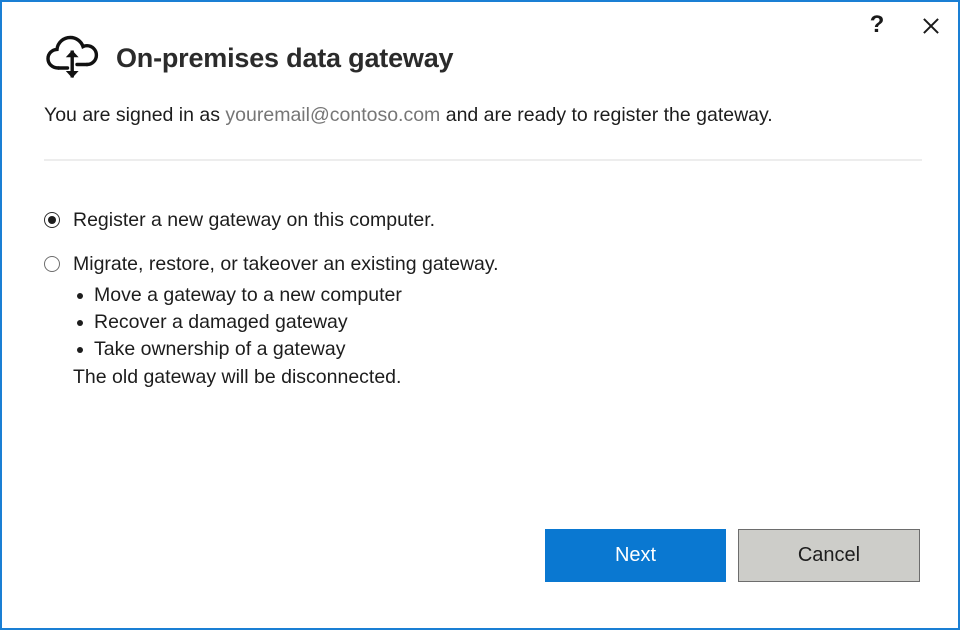 The width and height of the screenshot is (960, 630). I want to click on signin-status-suffix: and are ready to register the gateway., so click(606, 115).